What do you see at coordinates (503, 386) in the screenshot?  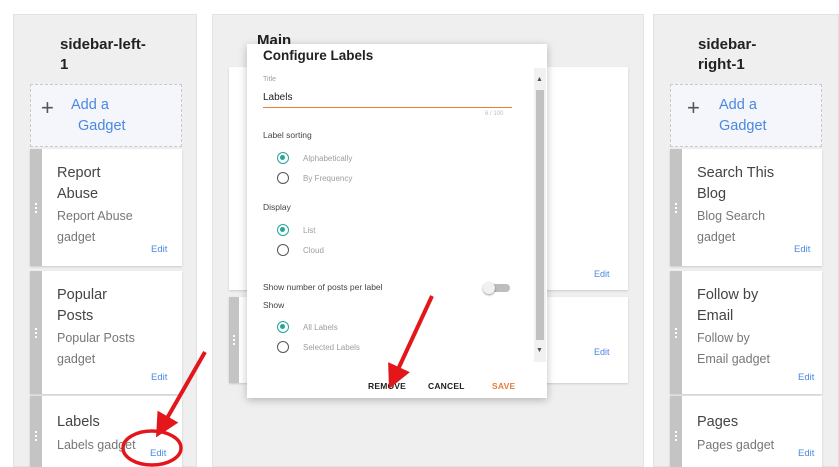 I see `save-button: SAVE` at bounding box center [503, 386].